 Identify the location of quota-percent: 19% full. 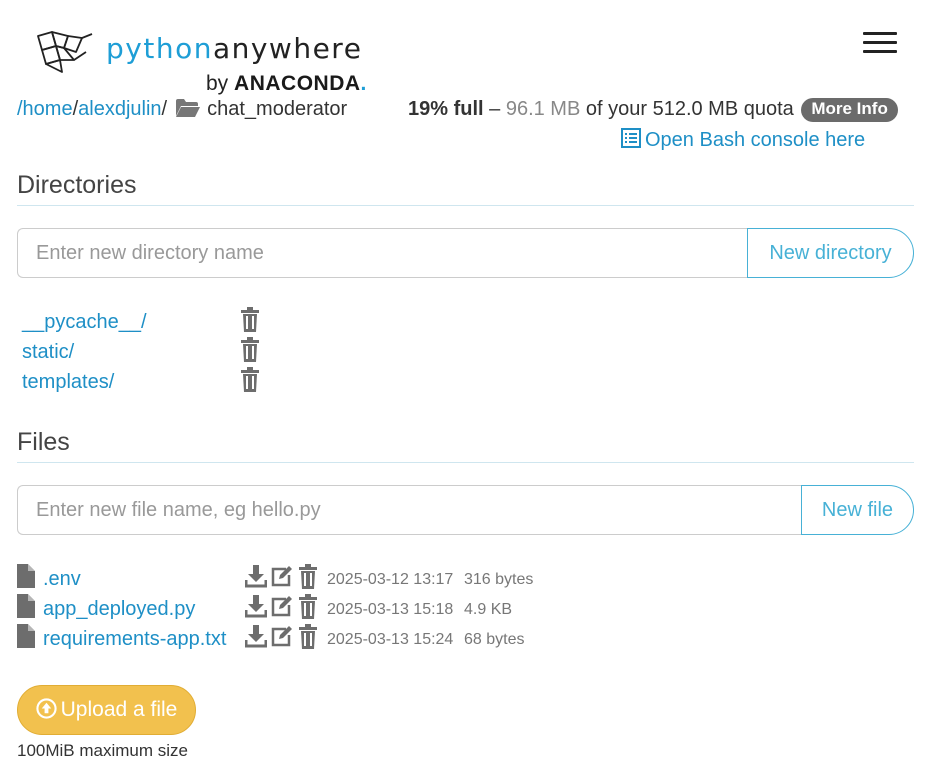
(446, 109).